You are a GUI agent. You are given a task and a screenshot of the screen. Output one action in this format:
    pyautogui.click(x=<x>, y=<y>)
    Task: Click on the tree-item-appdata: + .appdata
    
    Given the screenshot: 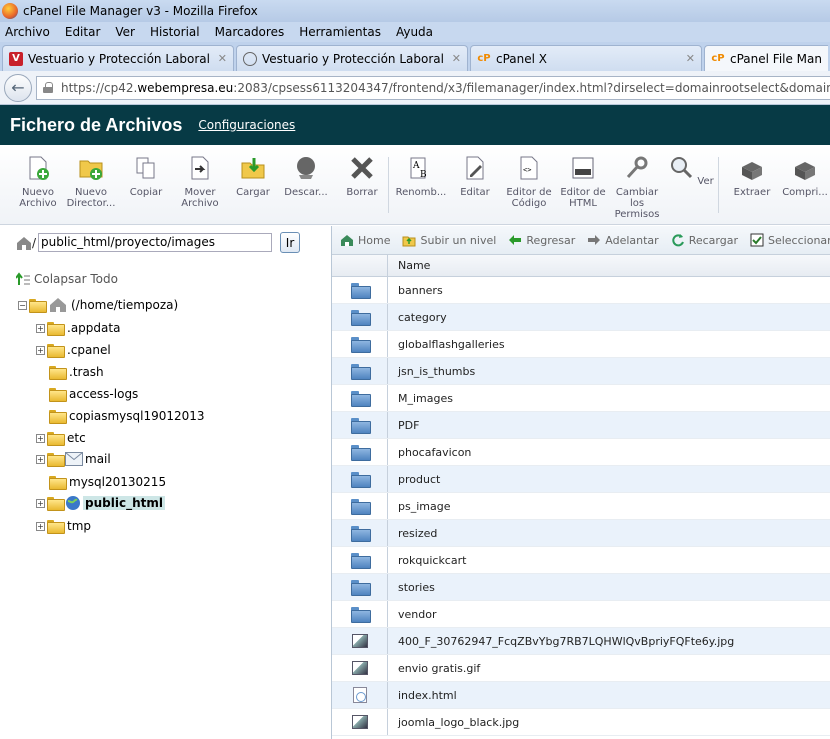 What is the action you would take?
    pyautogui.click(x=78, y=328)
    